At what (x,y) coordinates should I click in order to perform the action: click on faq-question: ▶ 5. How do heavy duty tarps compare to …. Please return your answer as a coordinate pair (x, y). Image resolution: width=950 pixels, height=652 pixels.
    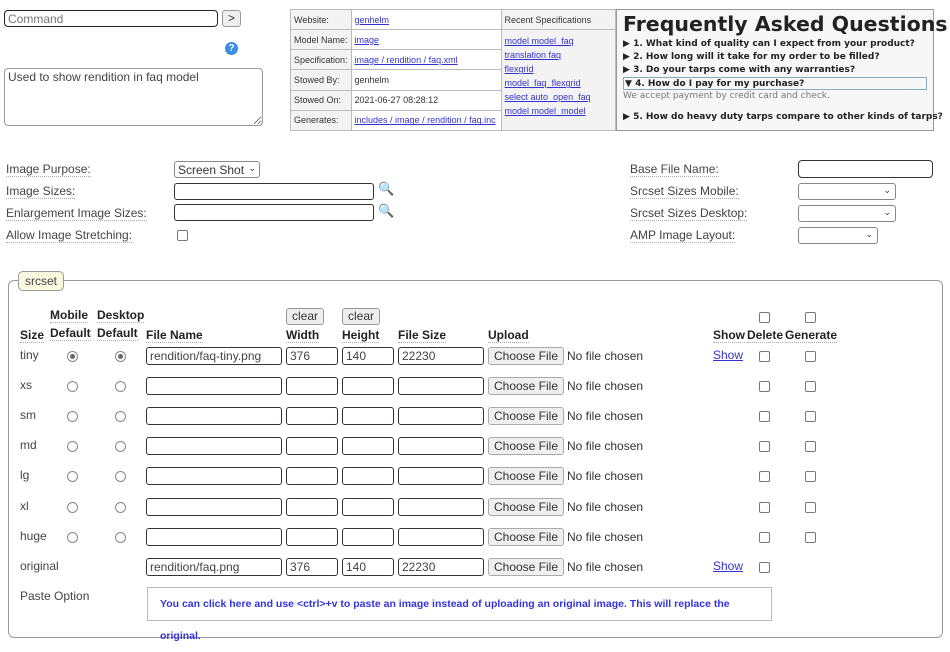
    Looking at the image, I should click on (783, 117).